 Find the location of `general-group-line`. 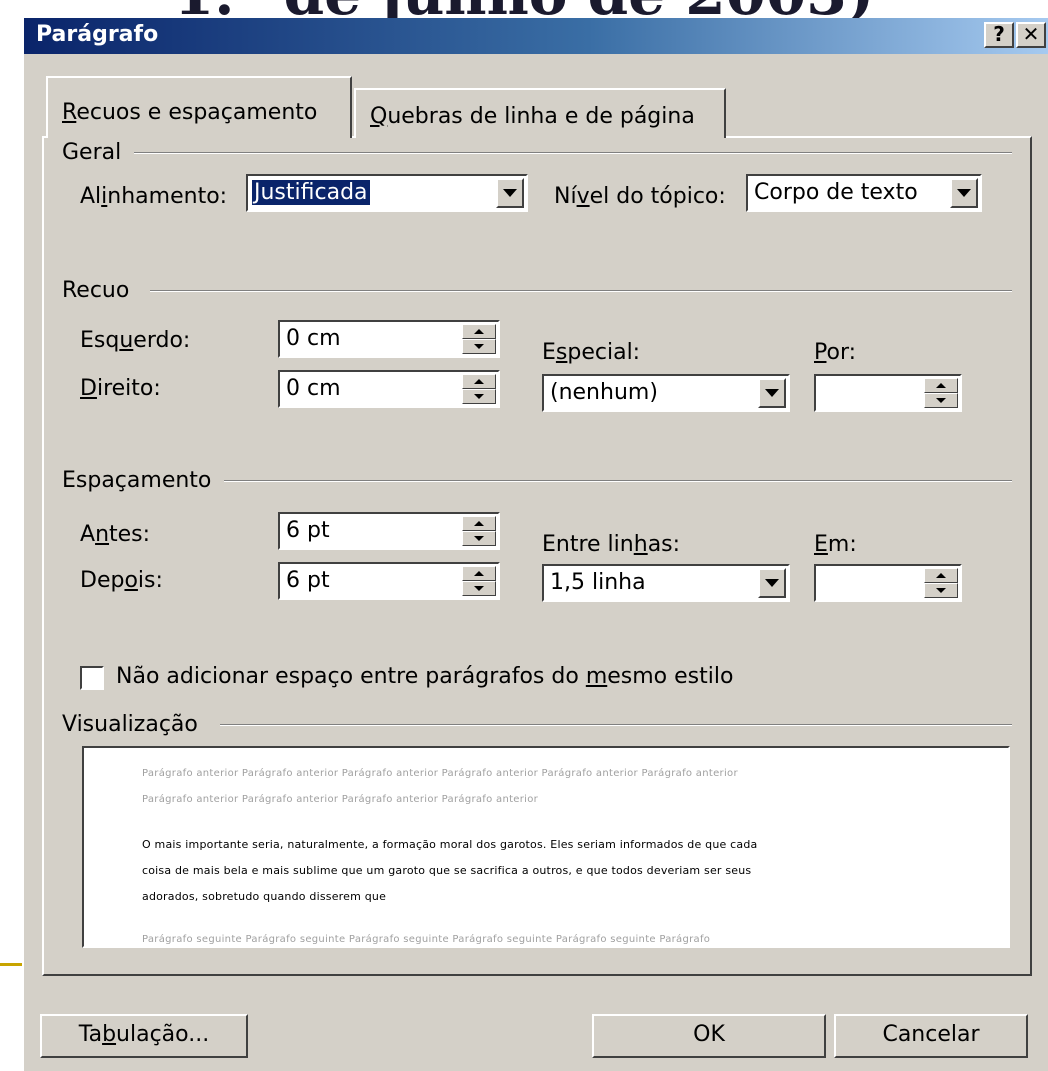

general-group-line is located at coordinates (573, 153).